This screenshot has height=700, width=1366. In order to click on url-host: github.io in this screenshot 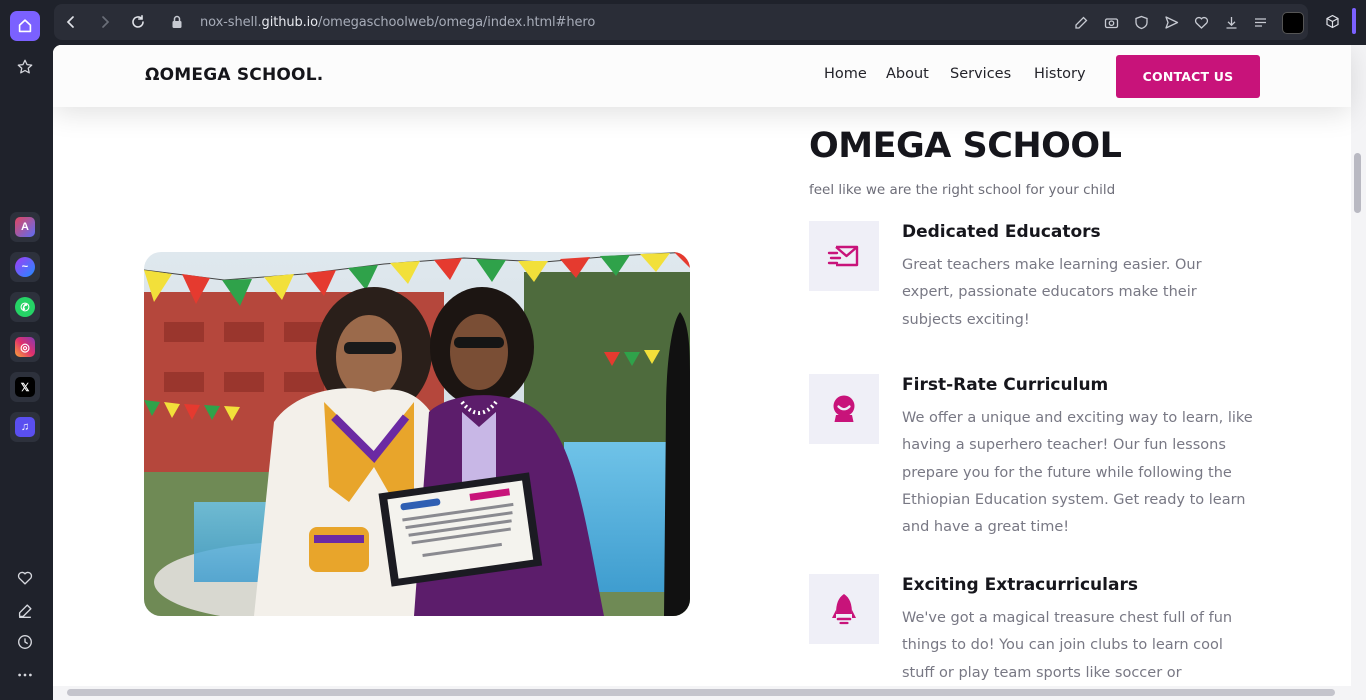, I will do `click(290, 22)`.